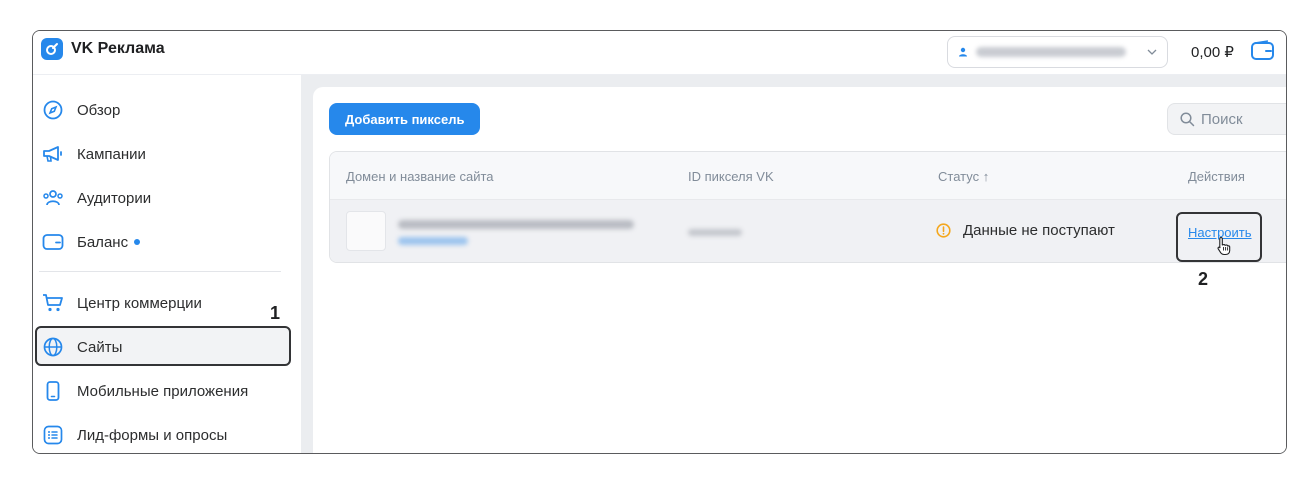 The height and width of the screenshot is (485, 1314). I want to click on sidebar-item-label: Баланс, so click(103, 242).